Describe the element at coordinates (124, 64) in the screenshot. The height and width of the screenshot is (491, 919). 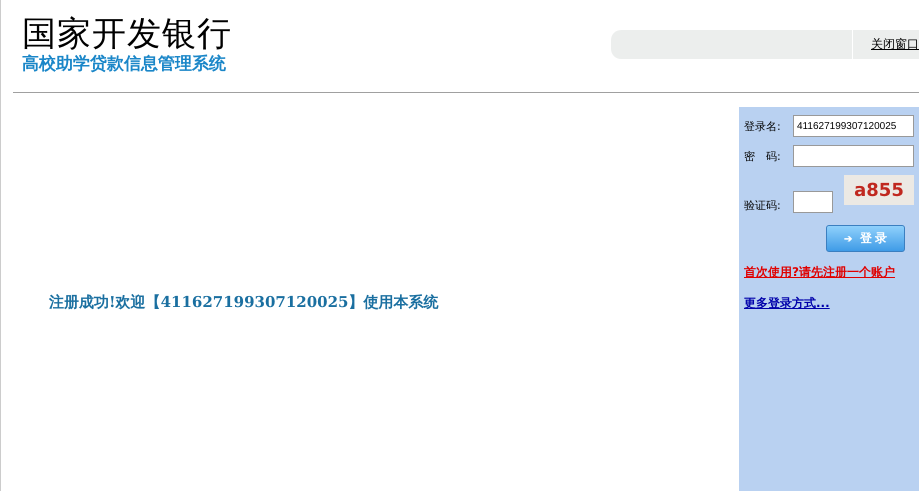
I see `system-subtitle: 高校助学贷款信息管理系统` at that location.